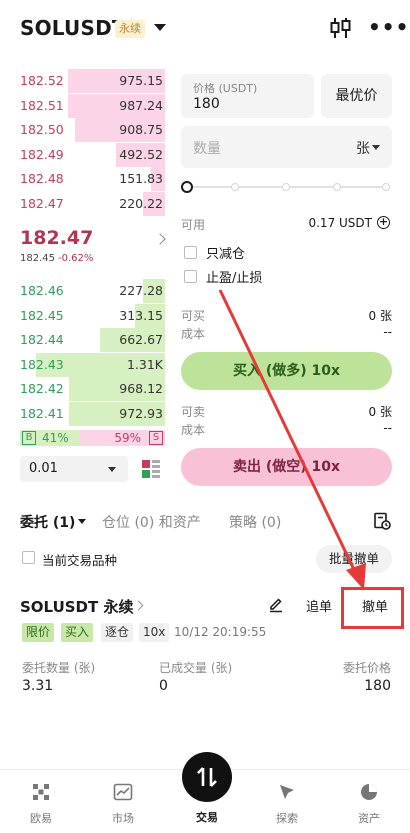 Image resolution: width=410 pixels, height=833 pixels. I want to click on current-symbol-checkbox, so click(28, 557).